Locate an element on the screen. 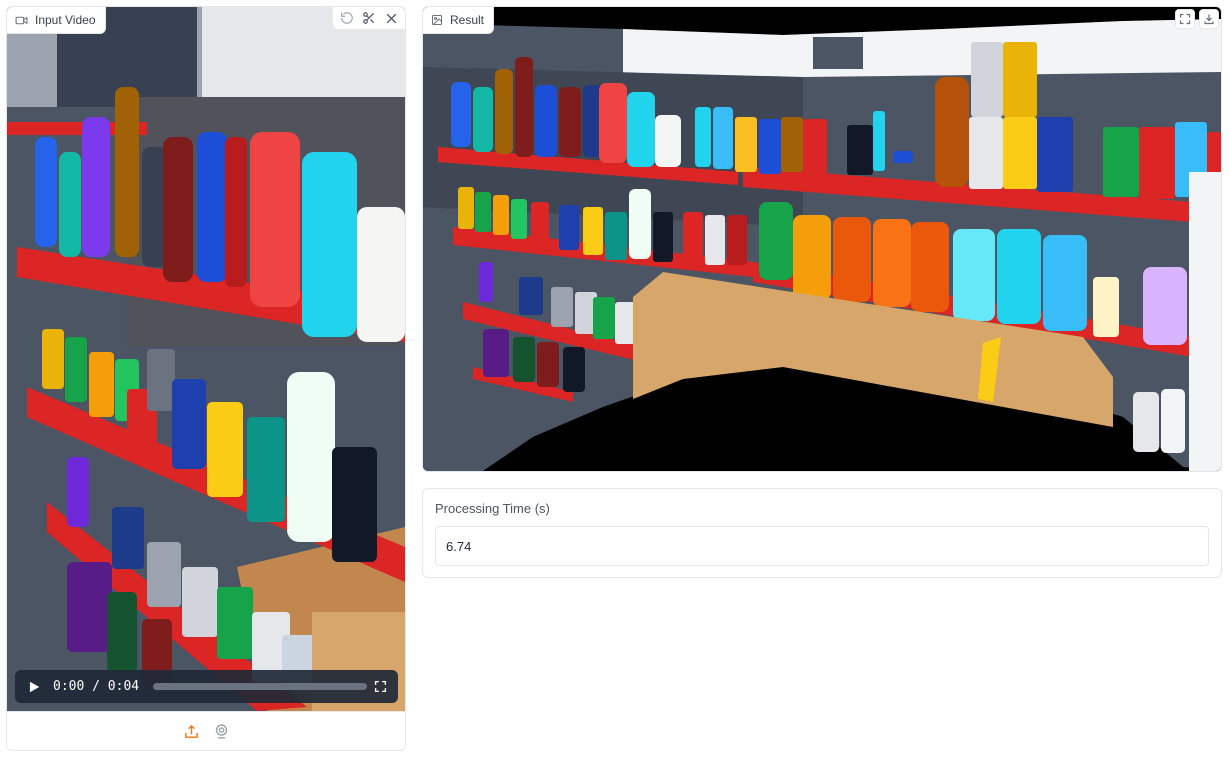  source-selector is located at coordinates (206, 730).